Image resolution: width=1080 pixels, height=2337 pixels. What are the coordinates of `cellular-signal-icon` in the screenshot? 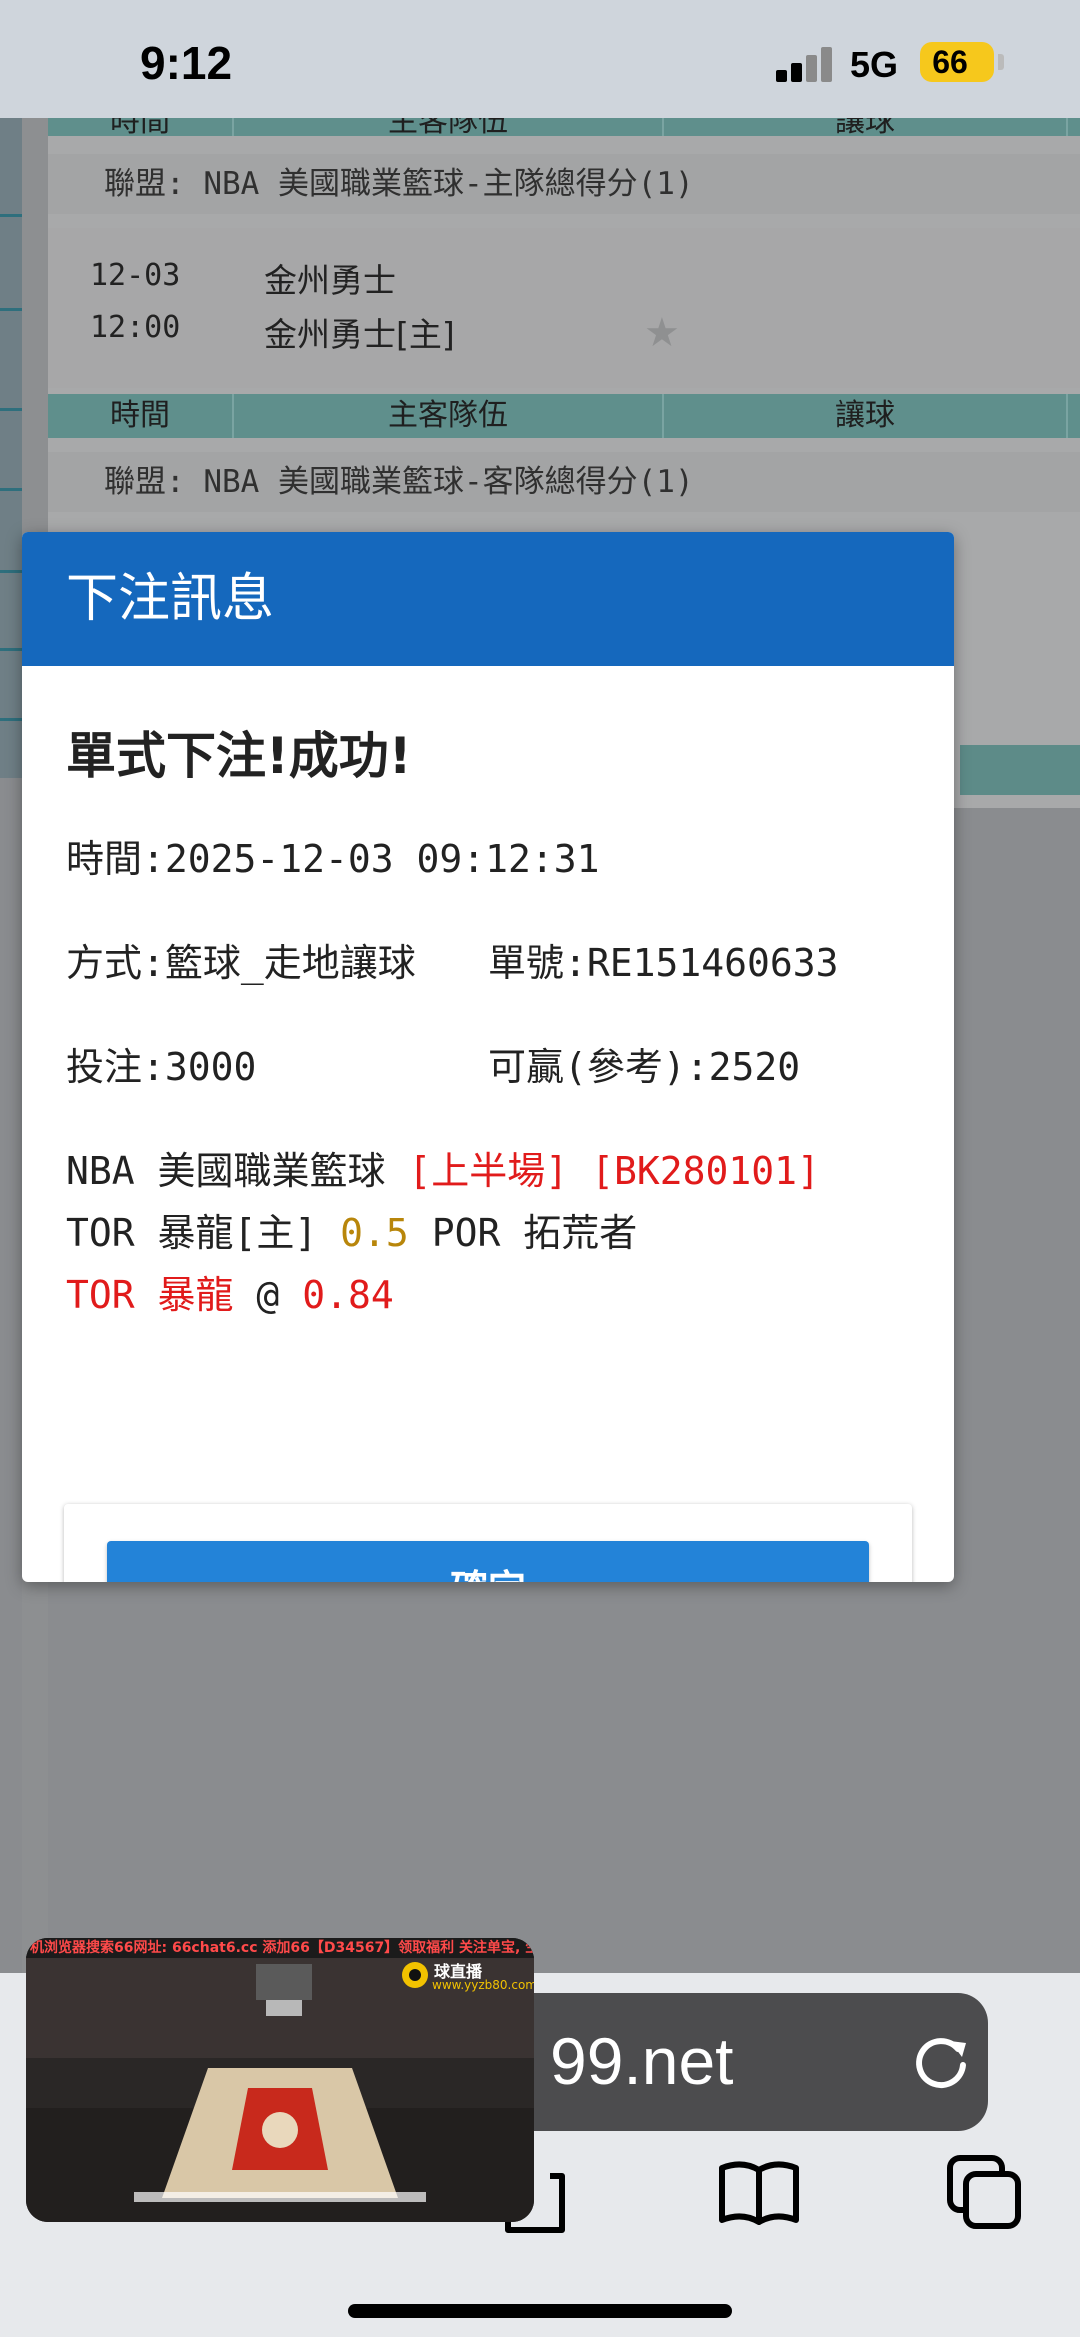 It's located at (805, 64).